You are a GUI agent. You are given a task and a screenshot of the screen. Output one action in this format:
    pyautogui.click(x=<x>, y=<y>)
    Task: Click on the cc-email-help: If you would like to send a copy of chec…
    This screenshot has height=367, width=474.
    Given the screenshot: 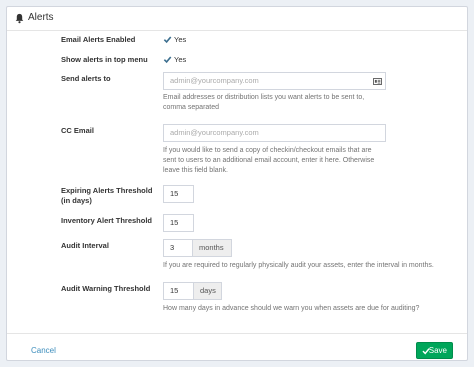 What is the action you would take?
    pyautogui.click(x=268, y=161)
    